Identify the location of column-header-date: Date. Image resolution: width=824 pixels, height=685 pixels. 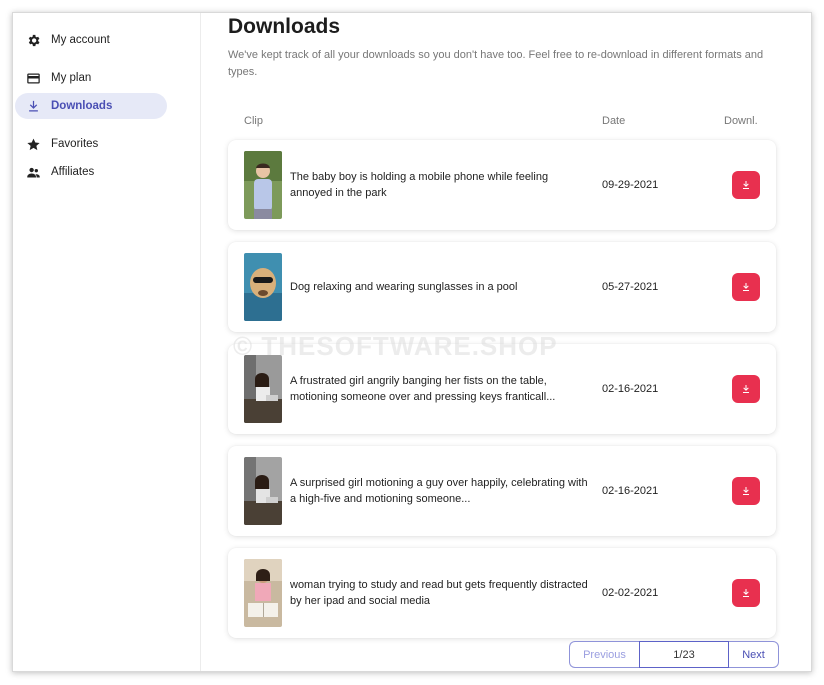
(614, 121).